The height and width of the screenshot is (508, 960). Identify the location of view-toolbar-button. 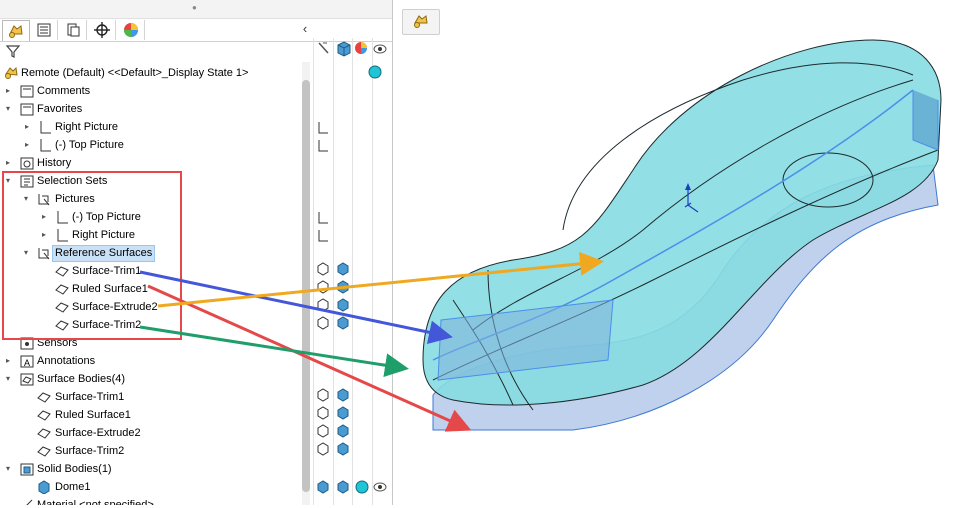
(421, 22).